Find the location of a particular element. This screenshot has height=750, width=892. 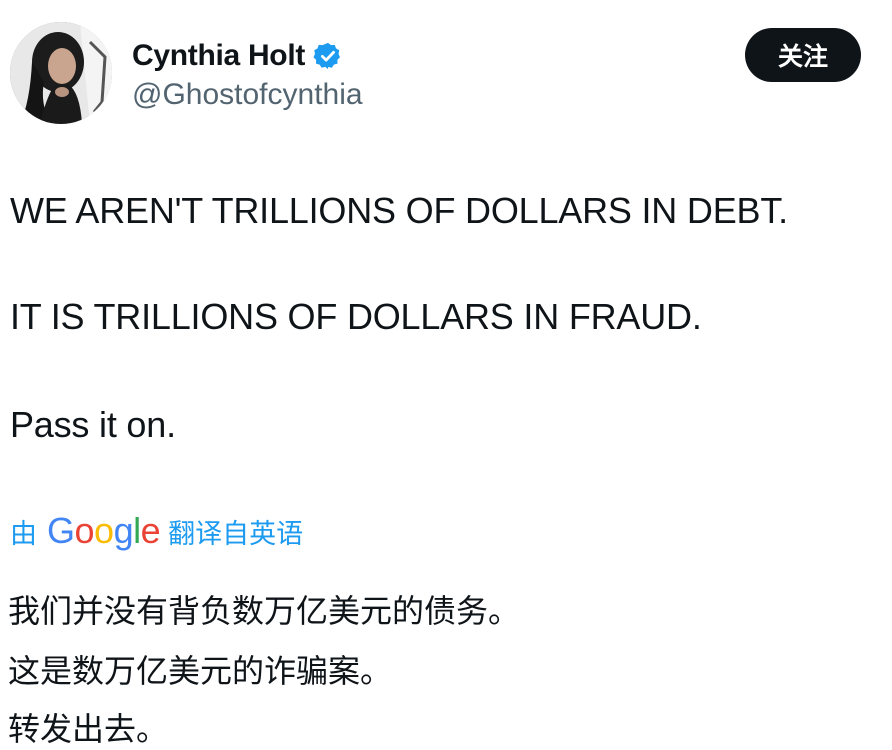

avatar-photo is located at coordinates (61, 73).